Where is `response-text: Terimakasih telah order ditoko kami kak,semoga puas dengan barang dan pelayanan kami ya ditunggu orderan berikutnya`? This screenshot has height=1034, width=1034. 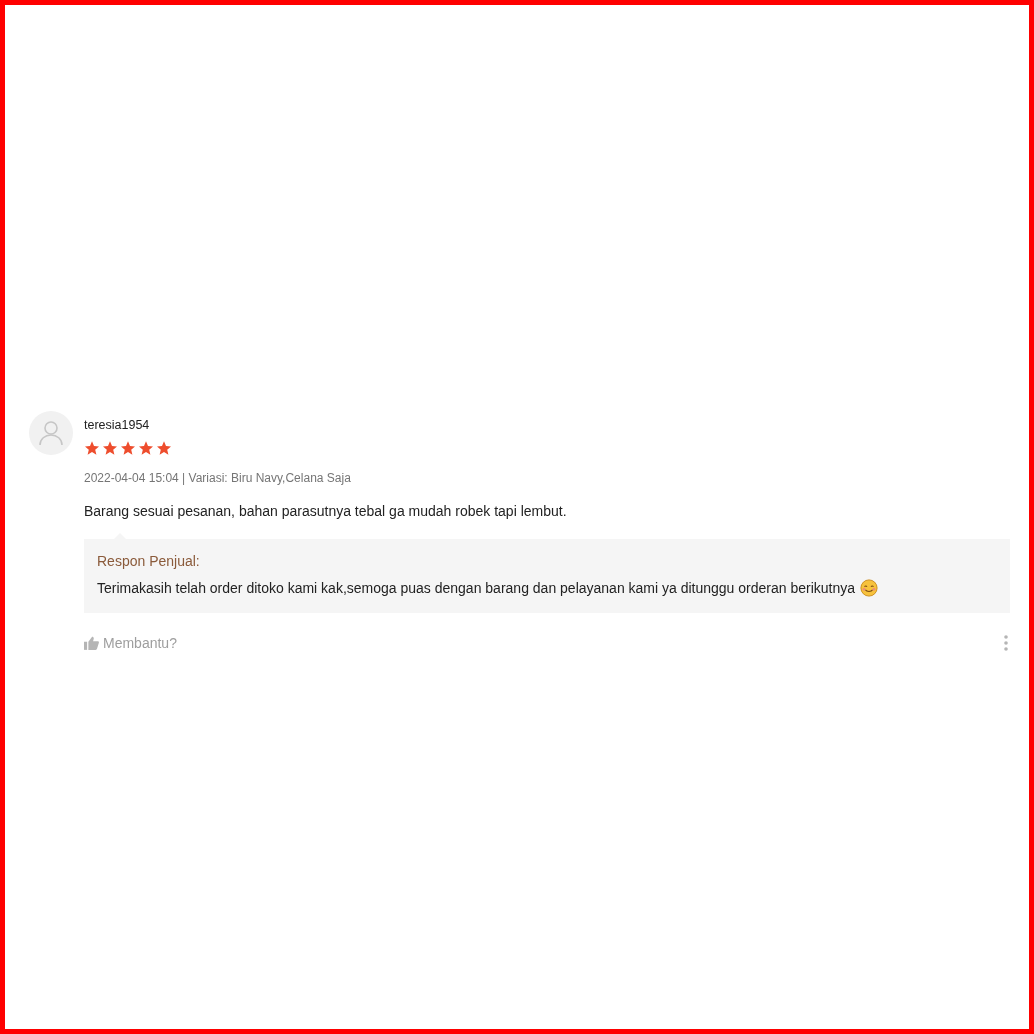
response-text: Terimakasih telah order ditoko kami kak,semoga puas dengan barang dan pelayanan kami ya ditunggu orderan berikutnya is located at coordinates (476, 588).